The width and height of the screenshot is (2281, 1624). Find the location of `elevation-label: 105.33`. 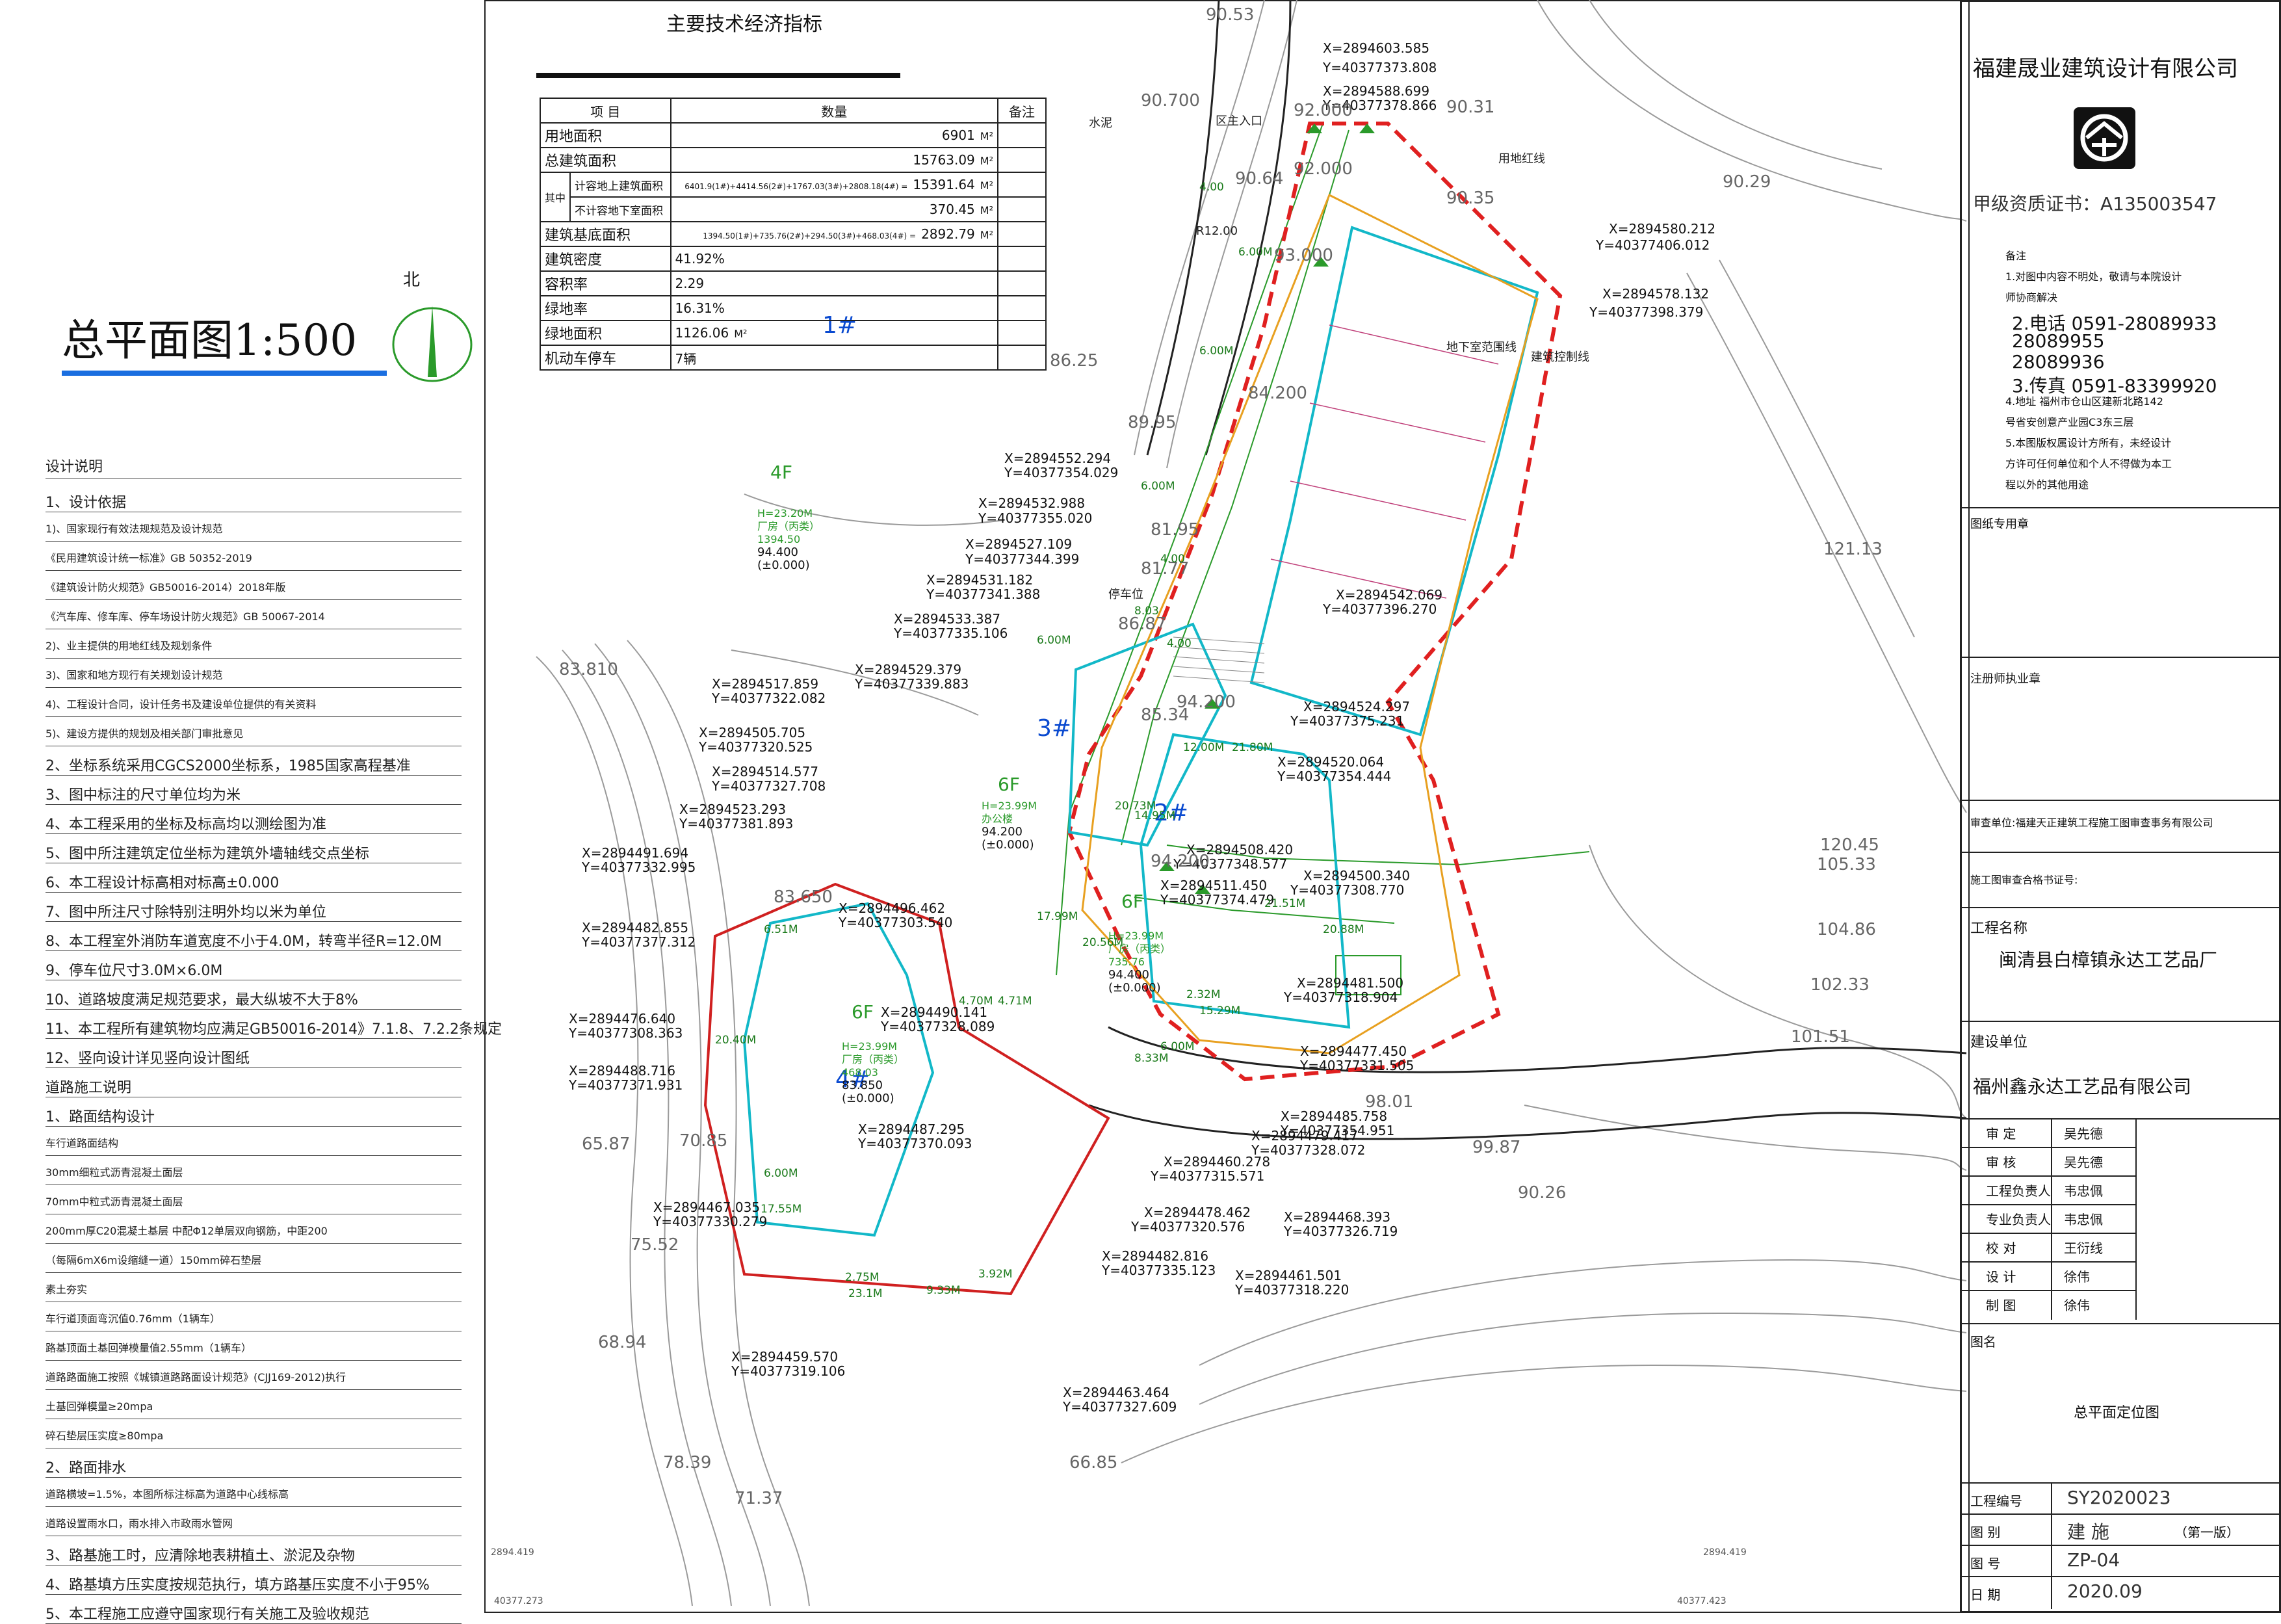

elevation-label: 105.33 is located at coordinates (1846, 864).